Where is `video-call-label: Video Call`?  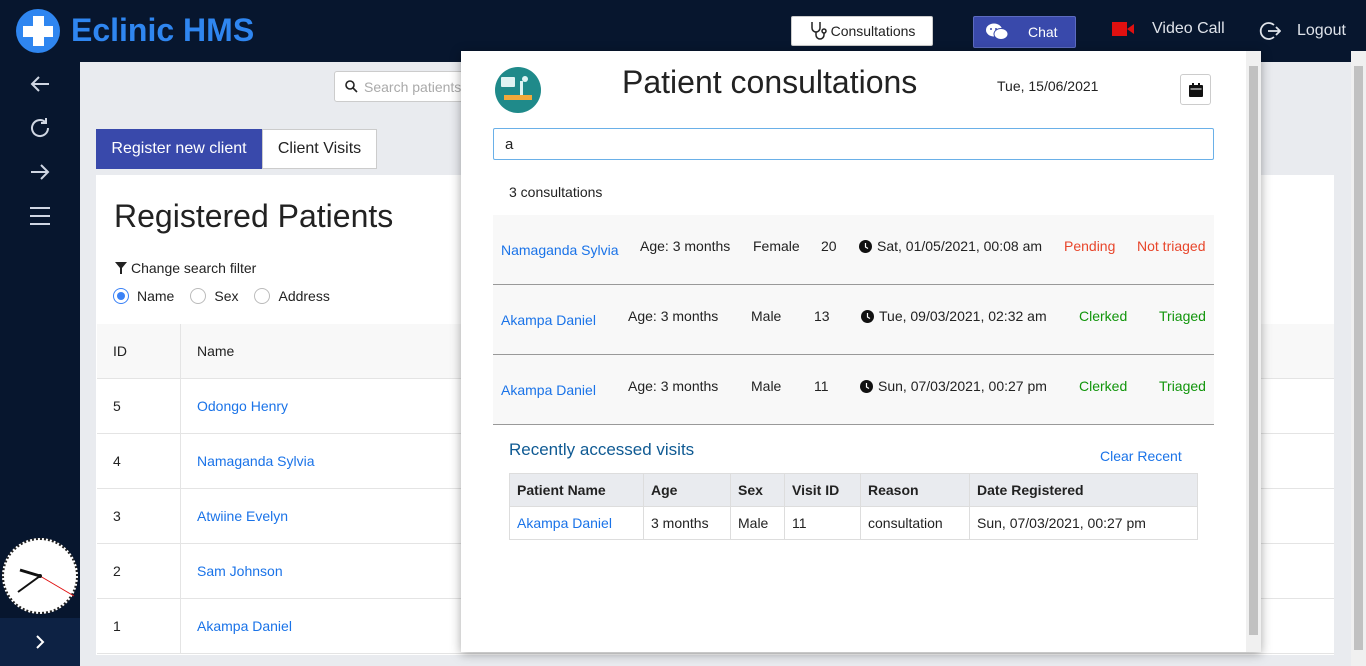
video-call-label: Video Call is located at coordinates (1188, 28).